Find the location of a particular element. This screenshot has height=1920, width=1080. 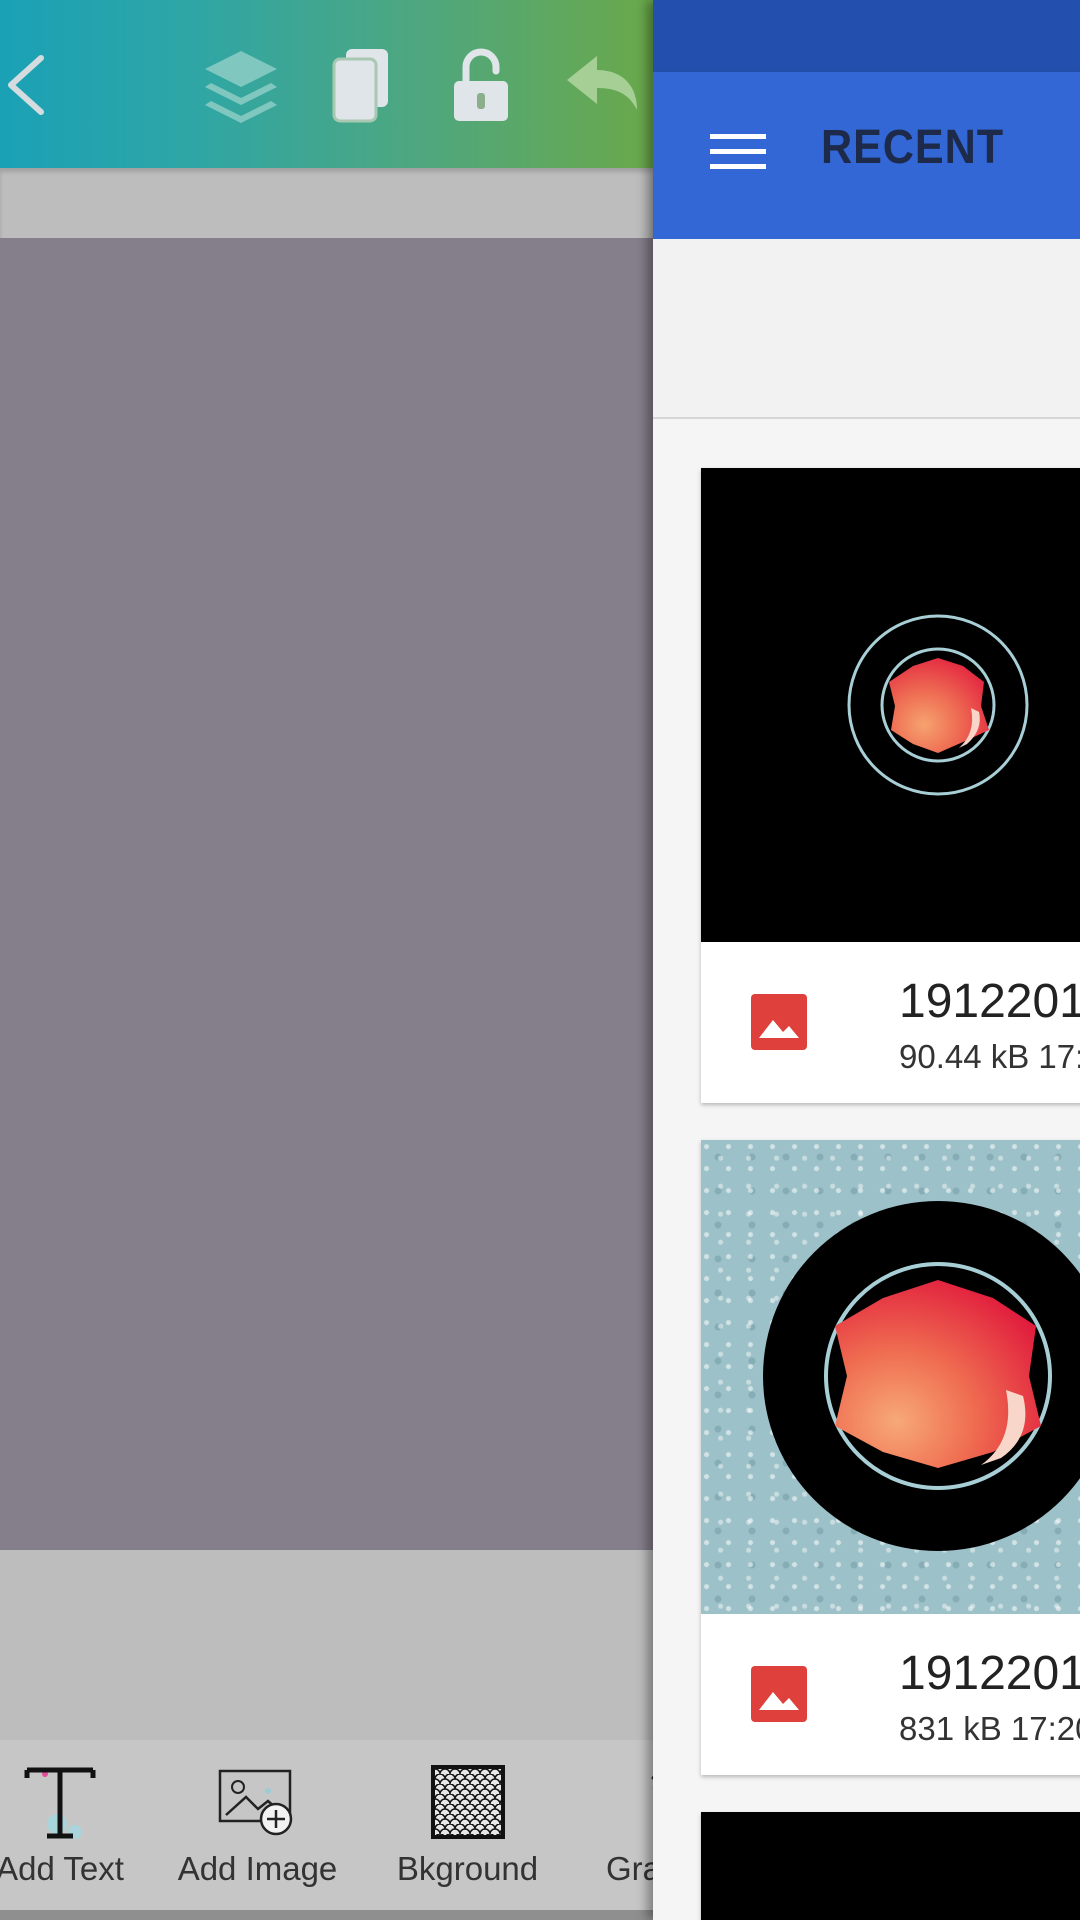

unlock-icon is located at coordinates (481, 85).